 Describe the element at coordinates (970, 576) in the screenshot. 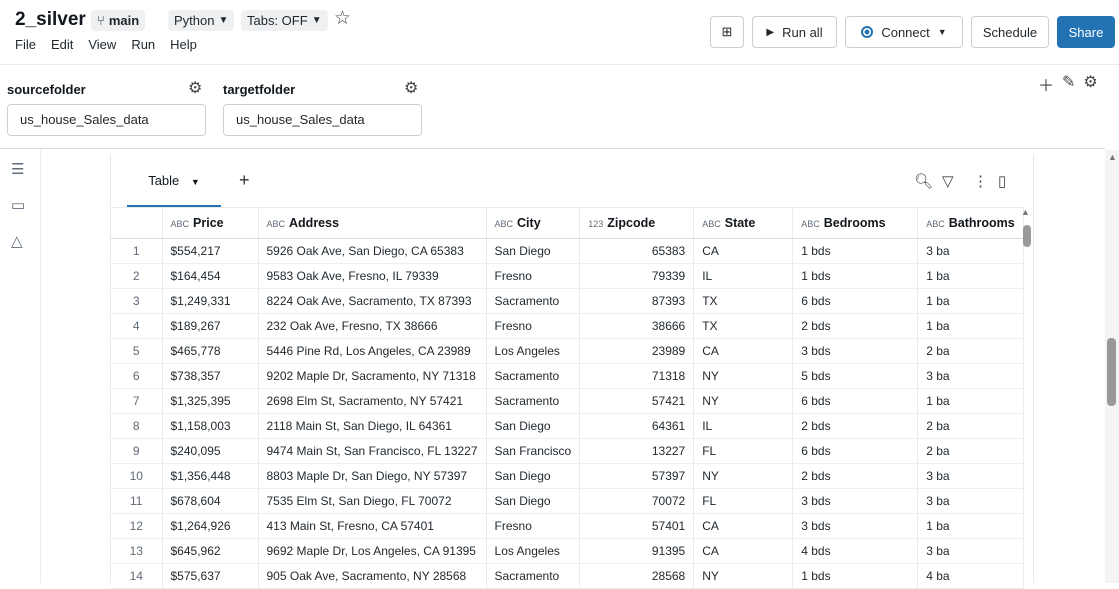

I see `table-cell: 4 ba` at that location.